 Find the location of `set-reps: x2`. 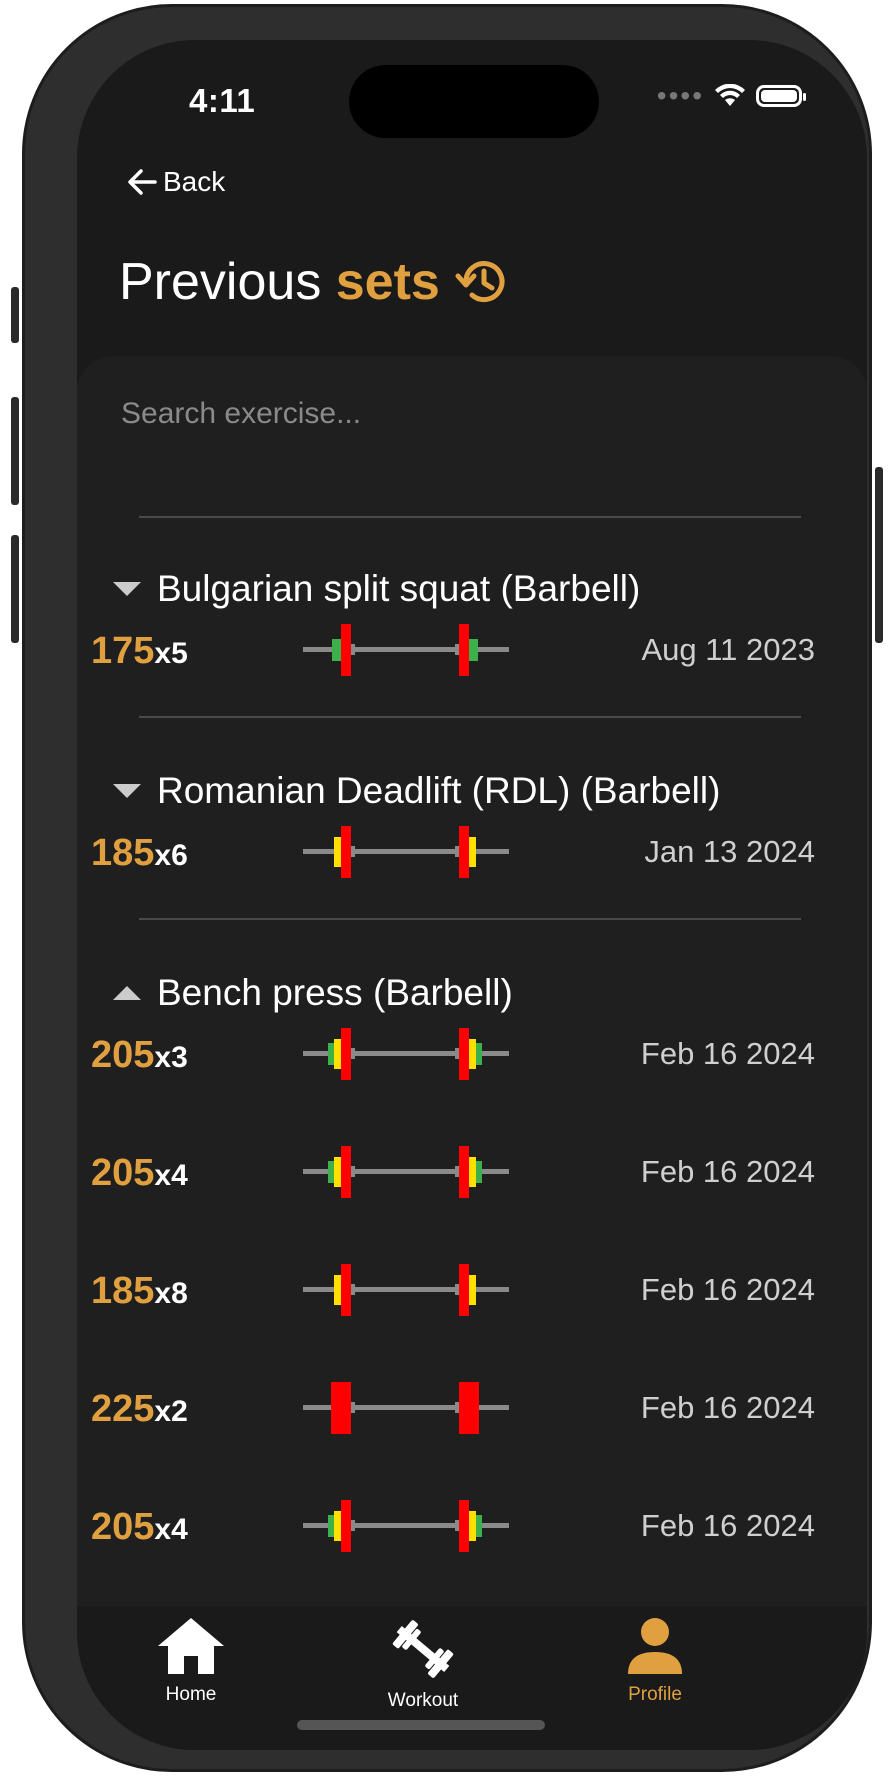

set-reps: x2 is located at coordinates (171, 1411).